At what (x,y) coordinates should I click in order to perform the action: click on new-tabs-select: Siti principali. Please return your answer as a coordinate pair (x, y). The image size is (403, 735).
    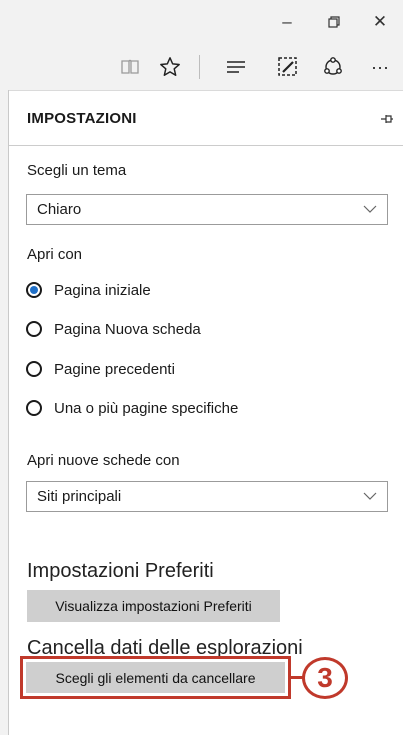
    Looking at the image, I should click on (207, 496).